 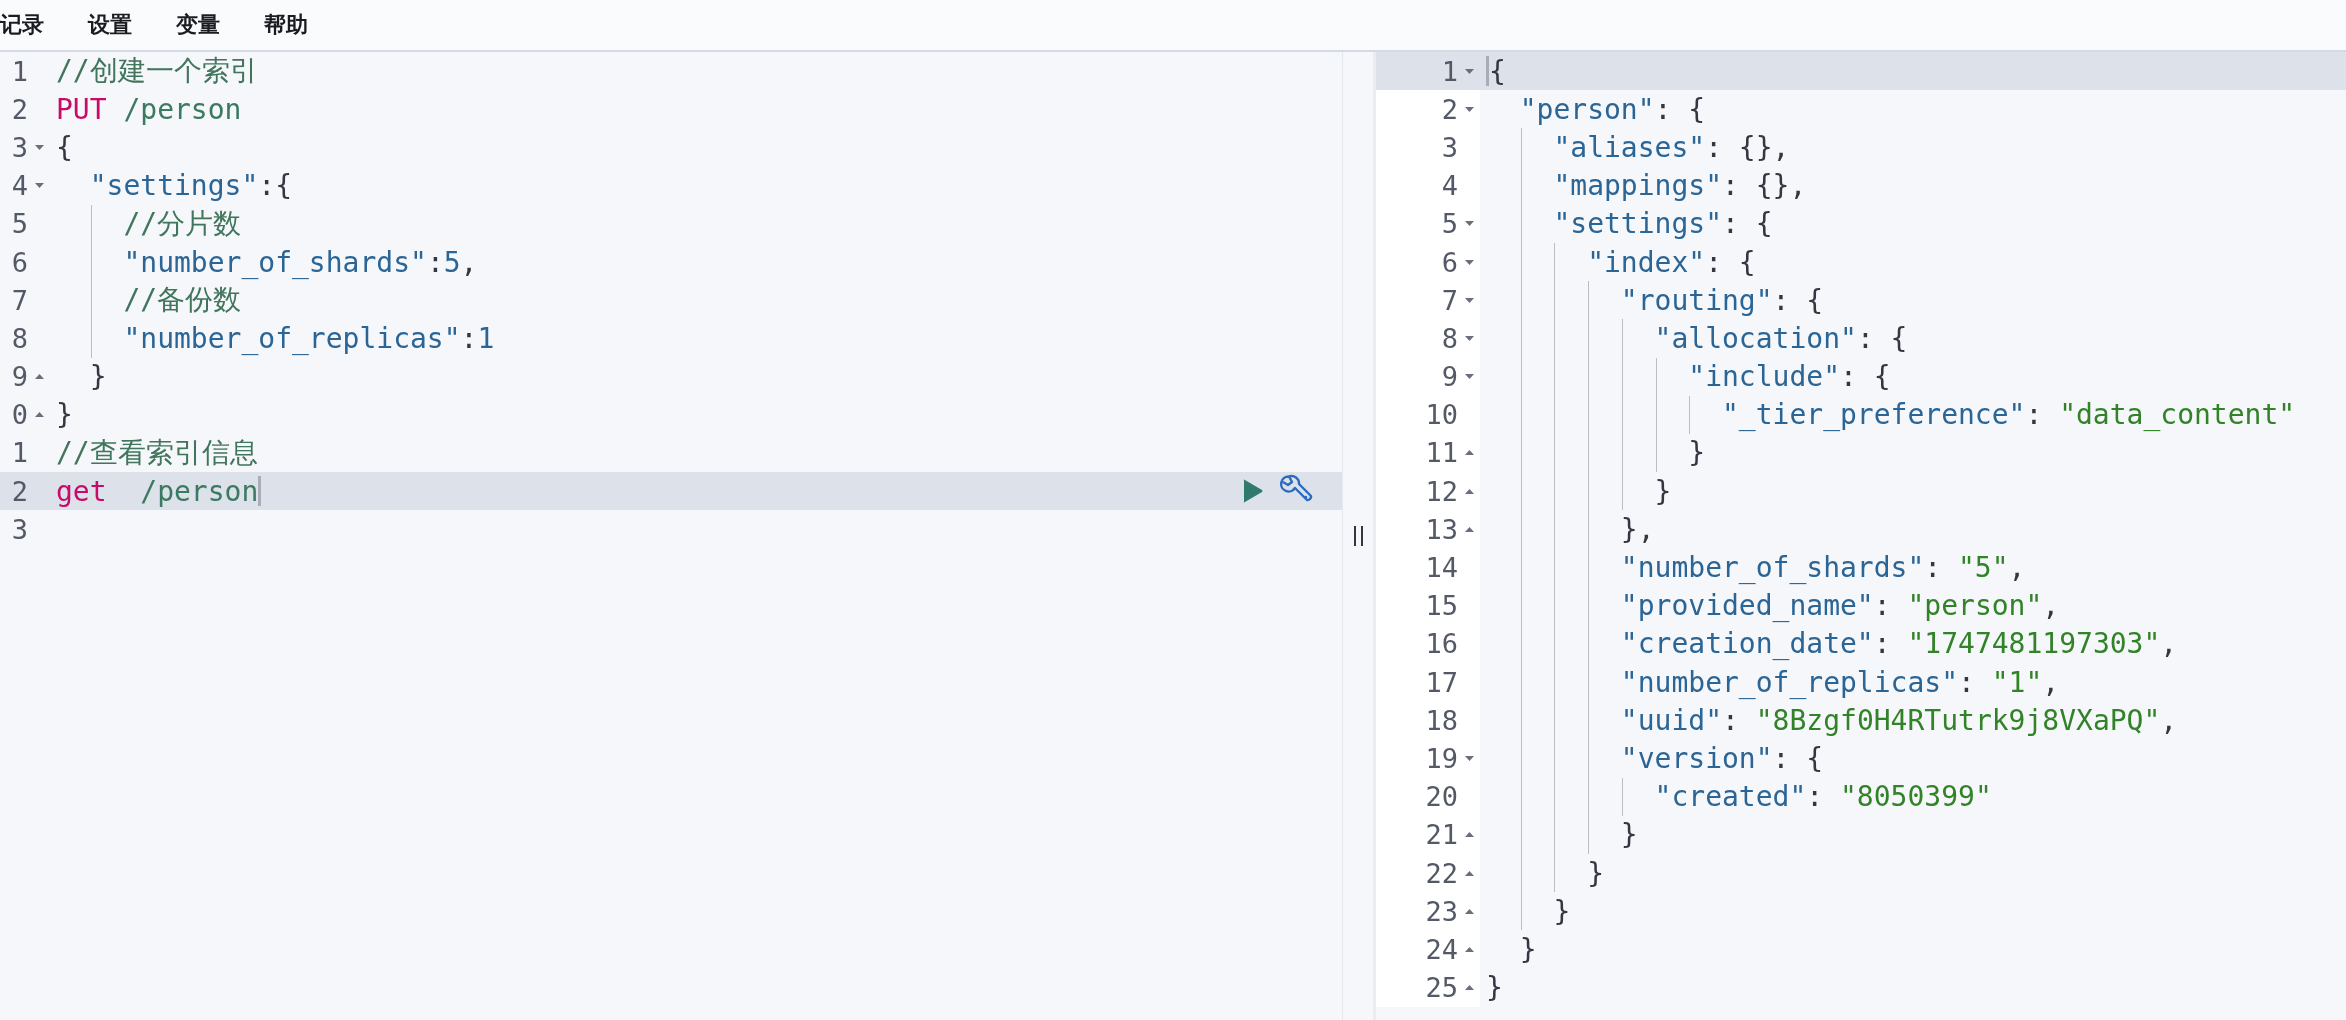 What do you see at coordinates (182, 300) in the screenshot?
I see `code-line: //备份数` at bounding box center [182, 300].